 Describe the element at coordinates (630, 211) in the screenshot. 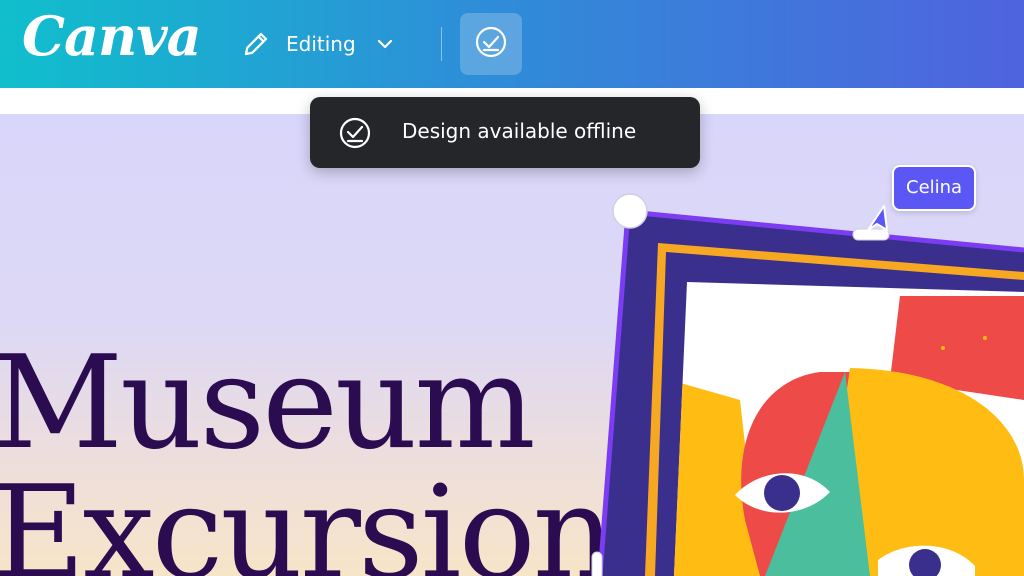

I see `selection-corner-handle` at that location.